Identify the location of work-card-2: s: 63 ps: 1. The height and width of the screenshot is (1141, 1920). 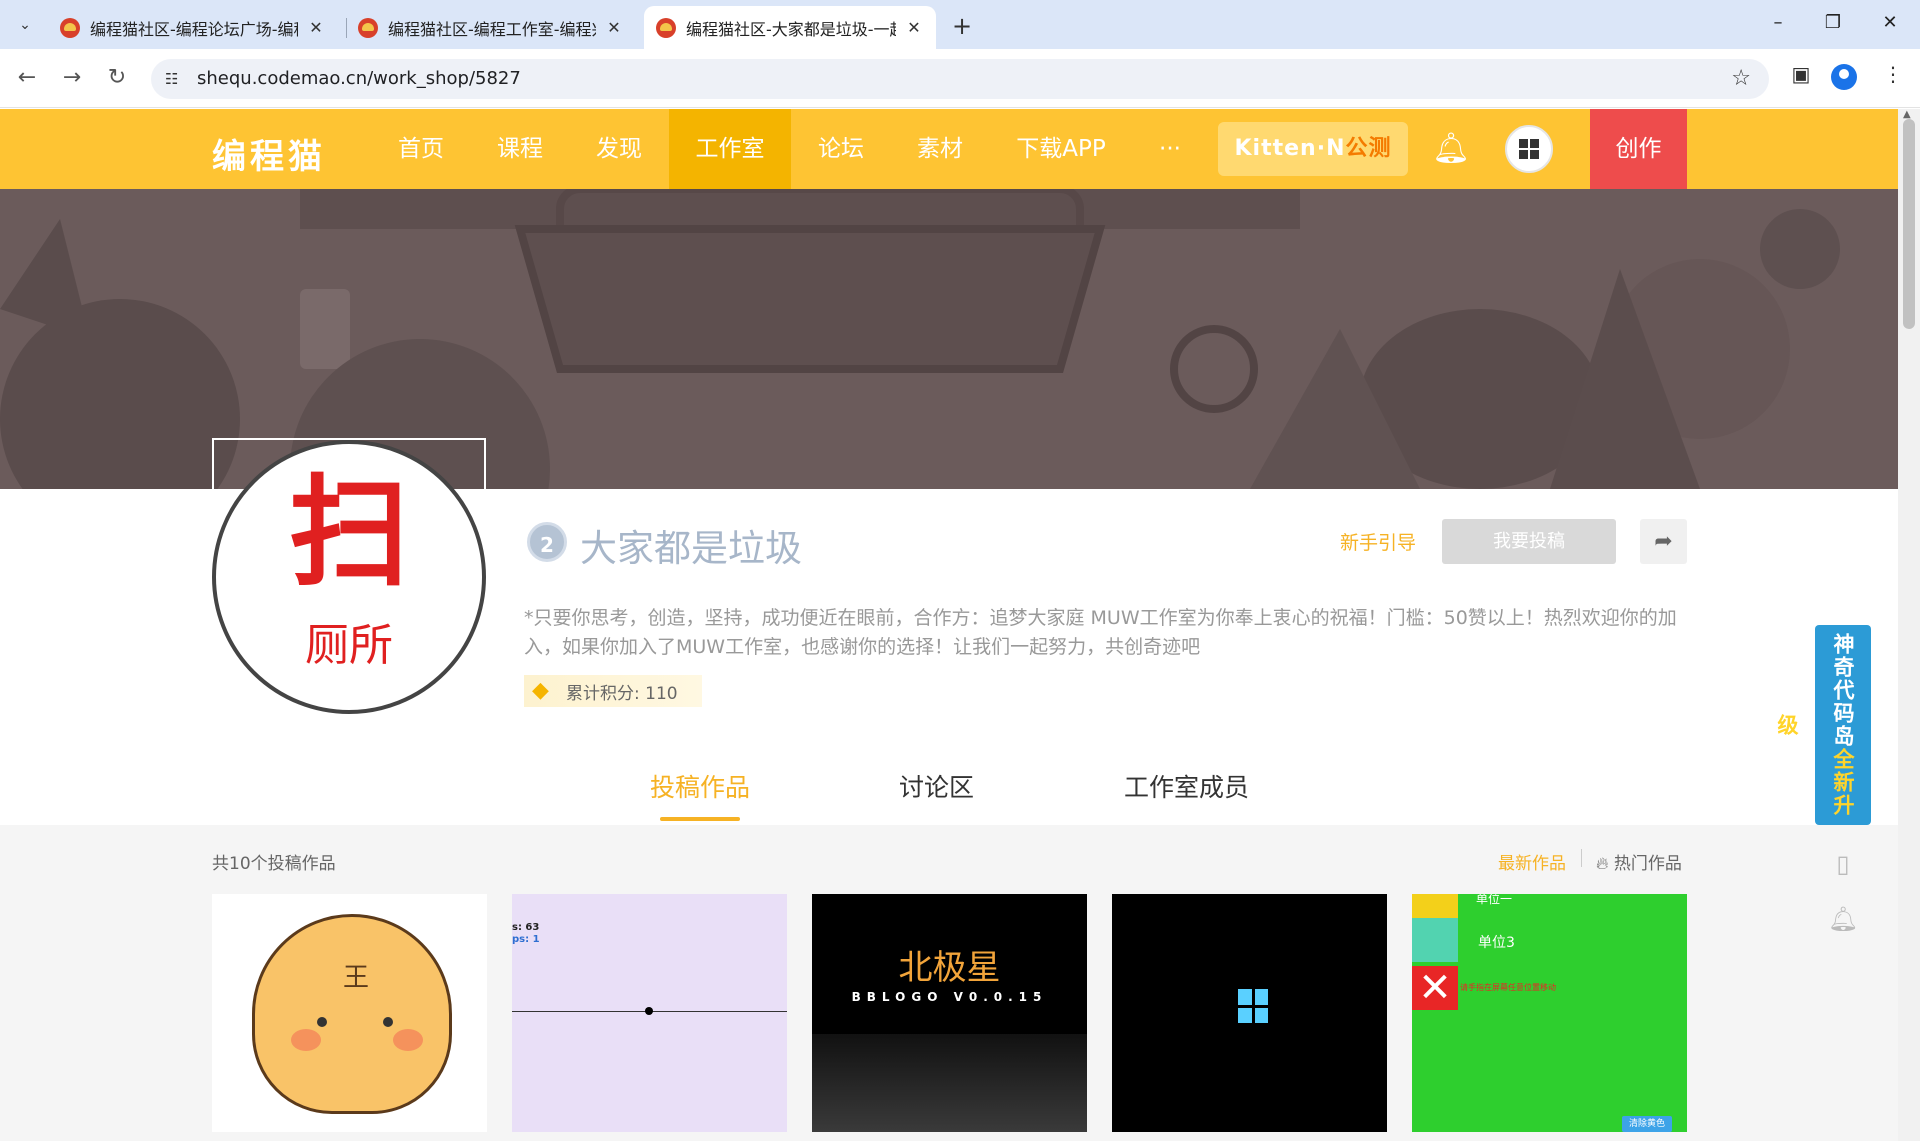
(649, 1013).